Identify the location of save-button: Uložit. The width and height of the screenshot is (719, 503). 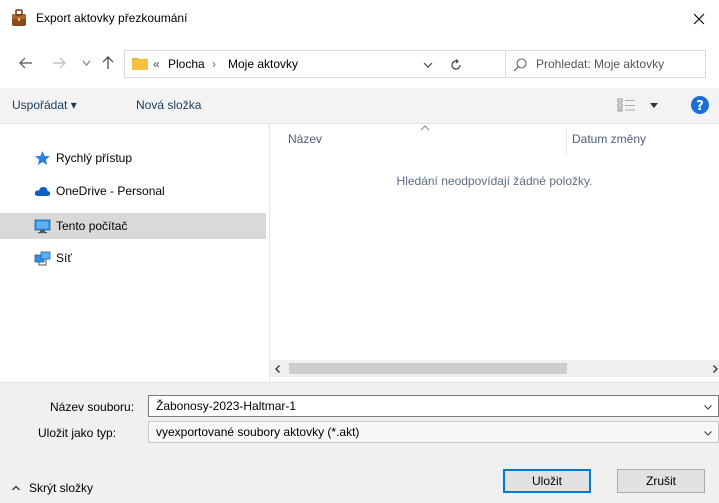
(547, 481).